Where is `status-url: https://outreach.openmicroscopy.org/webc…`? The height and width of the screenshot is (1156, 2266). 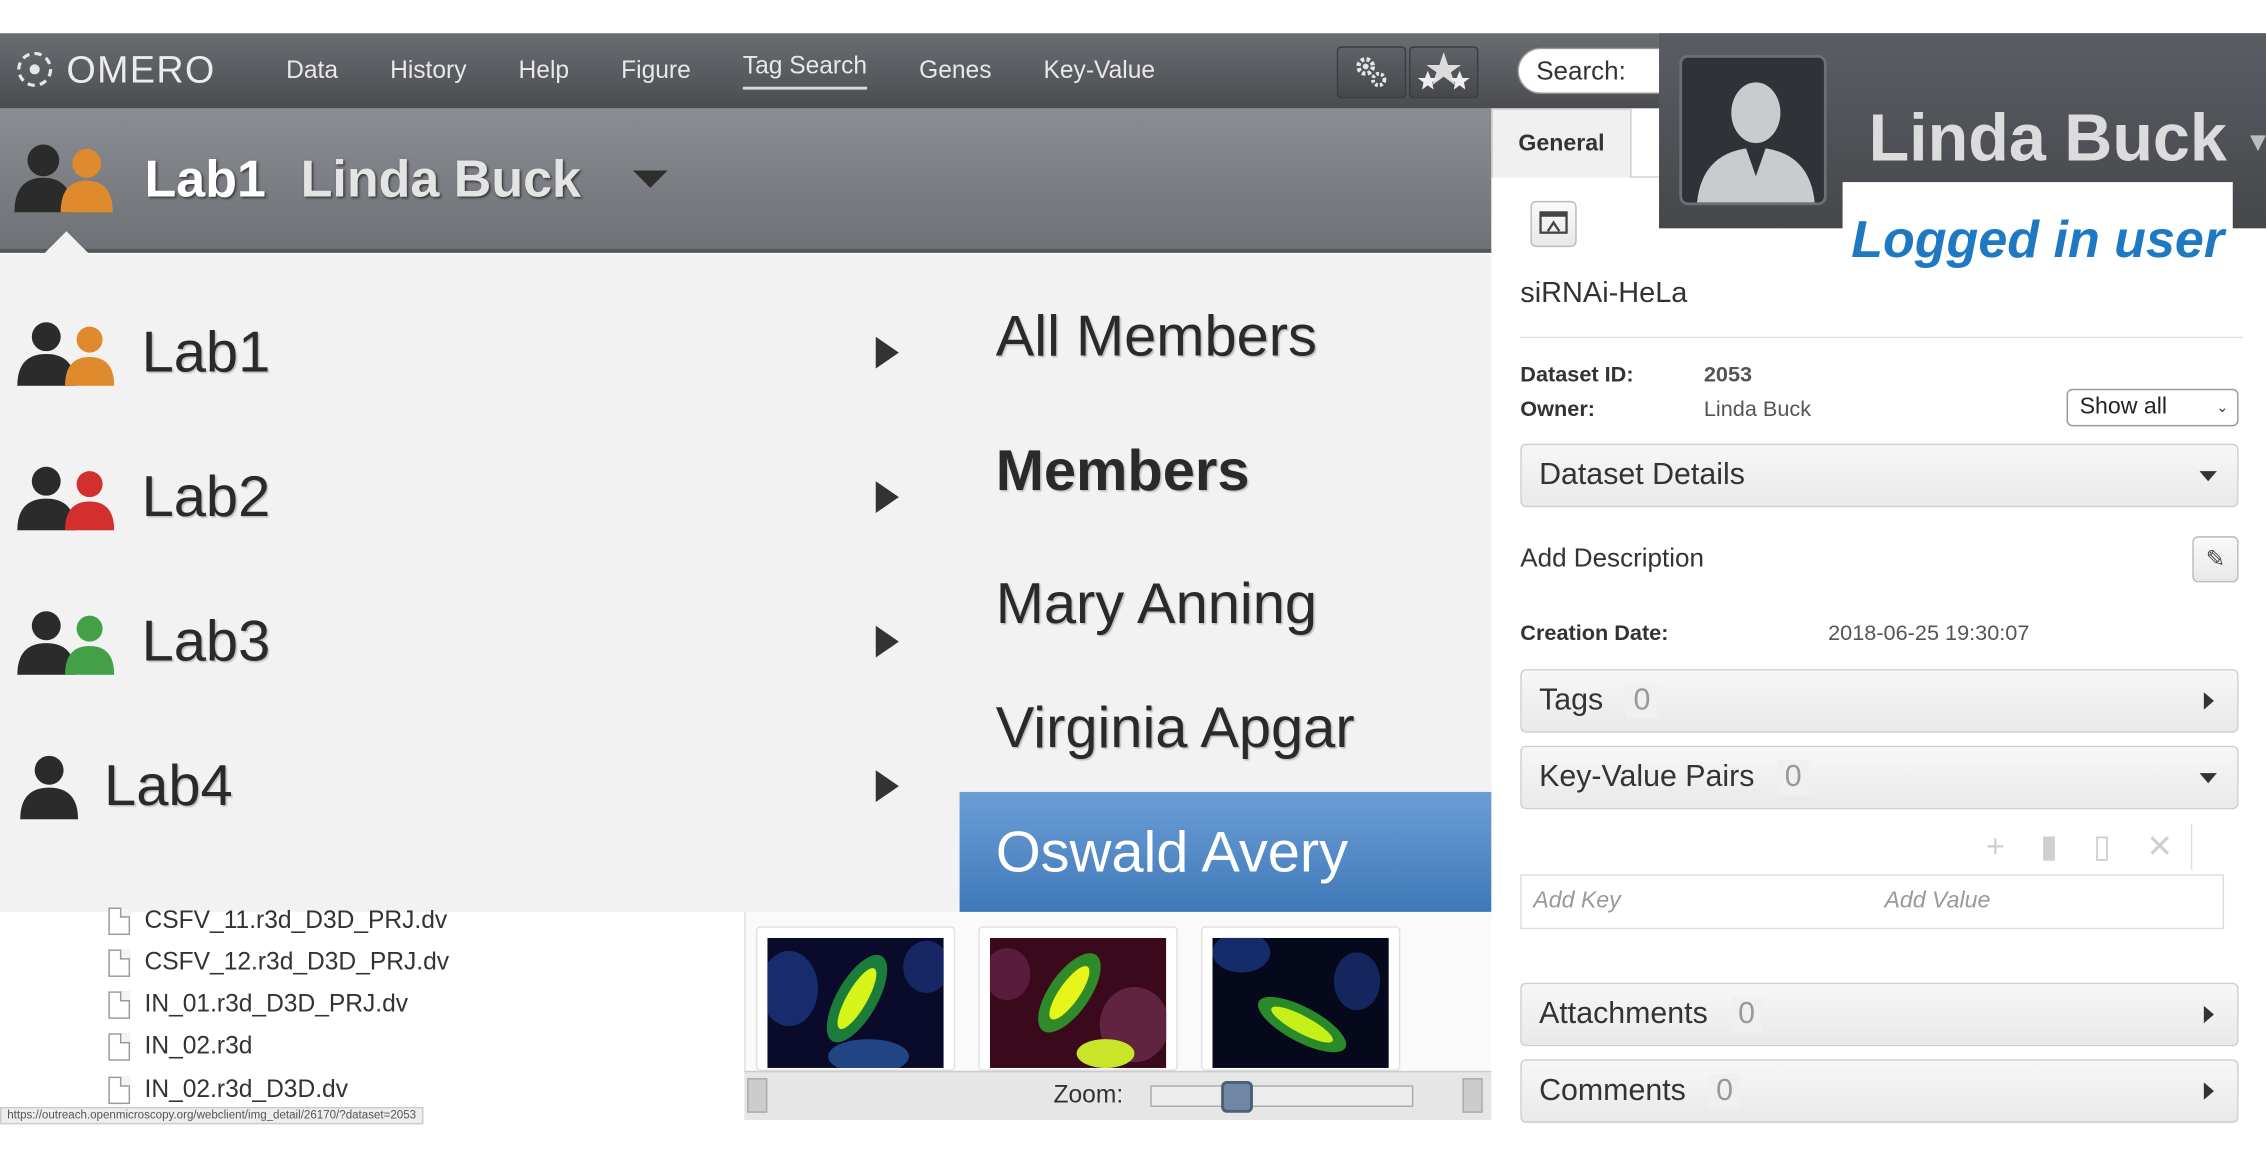
status-url: https://outreach.openmicroscopy.org/webc… is located at coordinates (212, 1115).